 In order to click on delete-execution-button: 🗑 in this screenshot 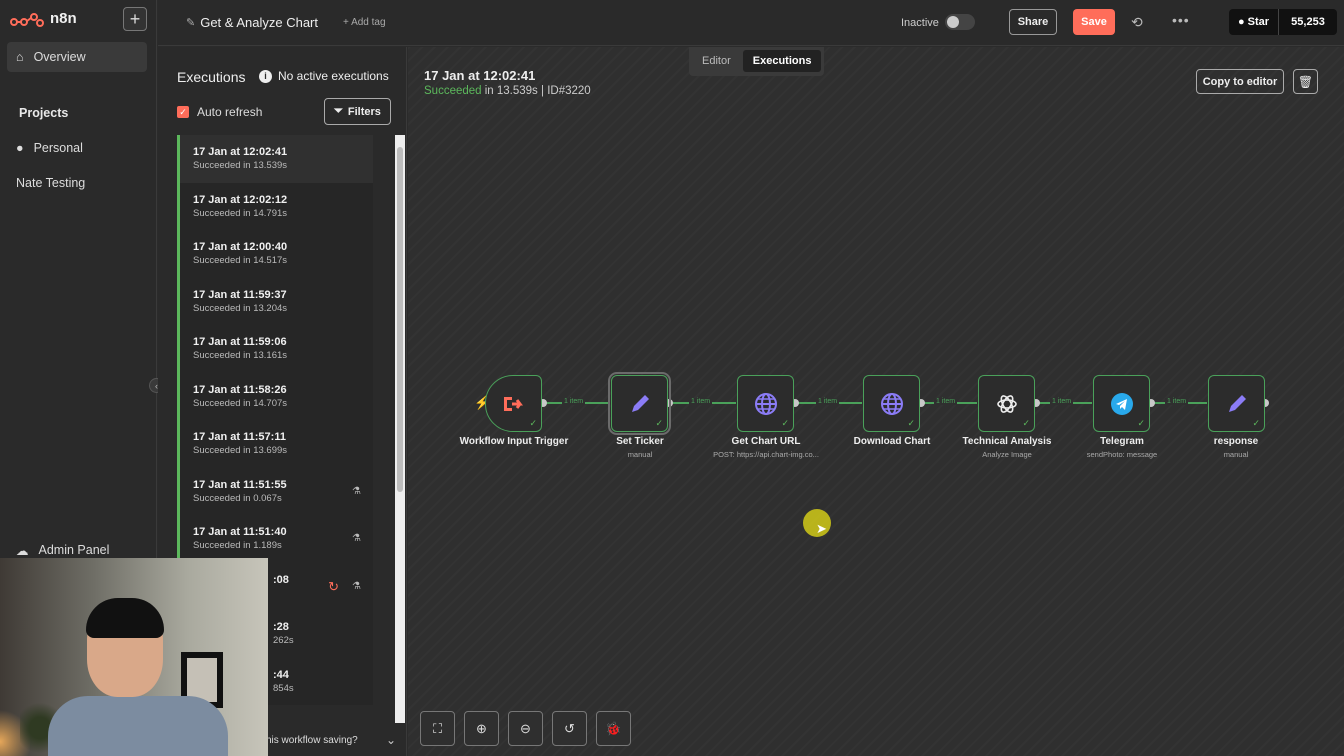, I will do `click(1305, 81)`.